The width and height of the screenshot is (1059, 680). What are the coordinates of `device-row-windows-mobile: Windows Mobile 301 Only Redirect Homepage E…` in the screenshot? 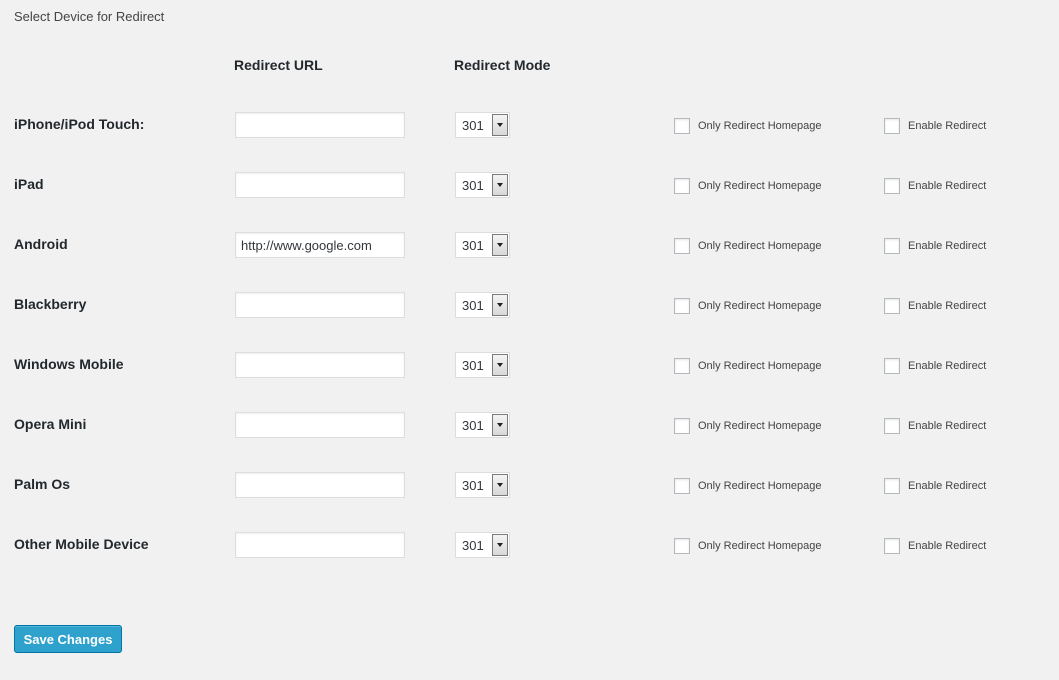 It's located at (529, 364).